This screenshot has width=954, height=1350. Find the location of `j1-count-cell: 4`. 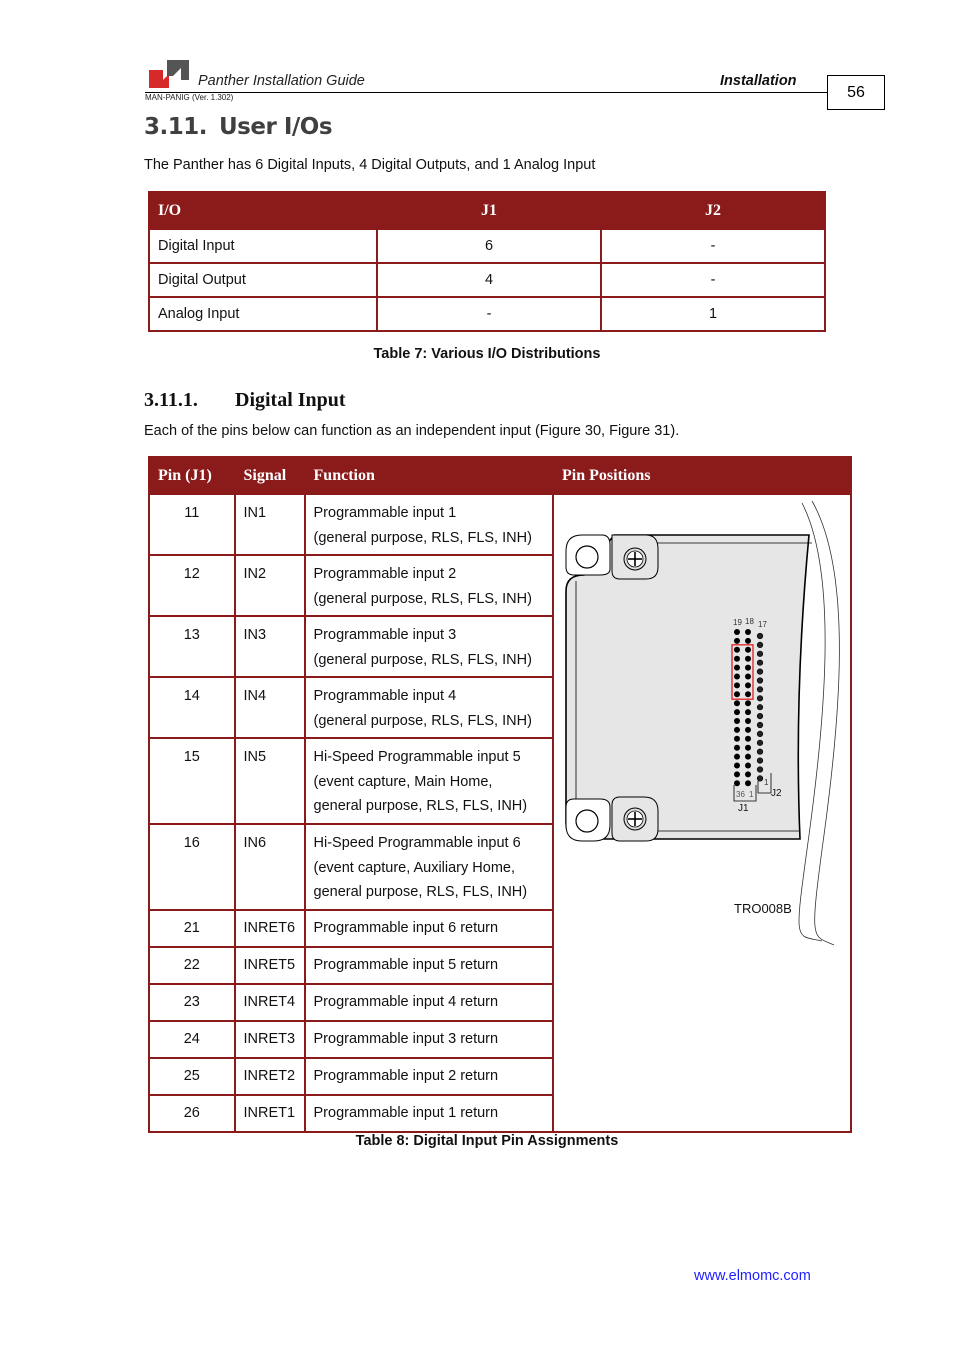

j1-count-cell: 4 is located at coordinates (489, 280).